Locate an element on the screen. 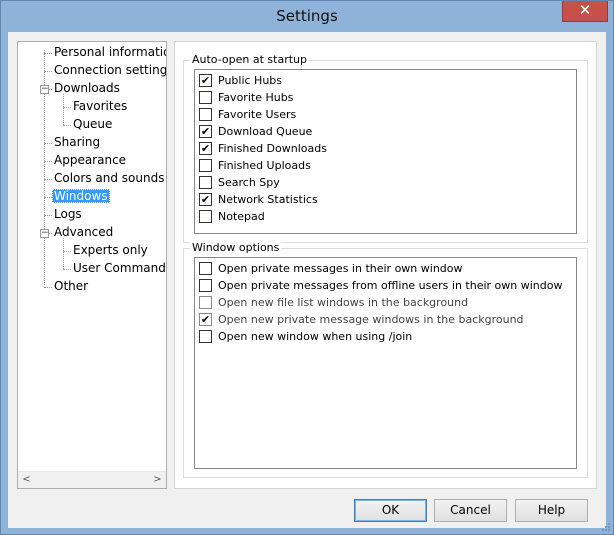  option-label: Finished Downloads is located at coordinates (272, 148).